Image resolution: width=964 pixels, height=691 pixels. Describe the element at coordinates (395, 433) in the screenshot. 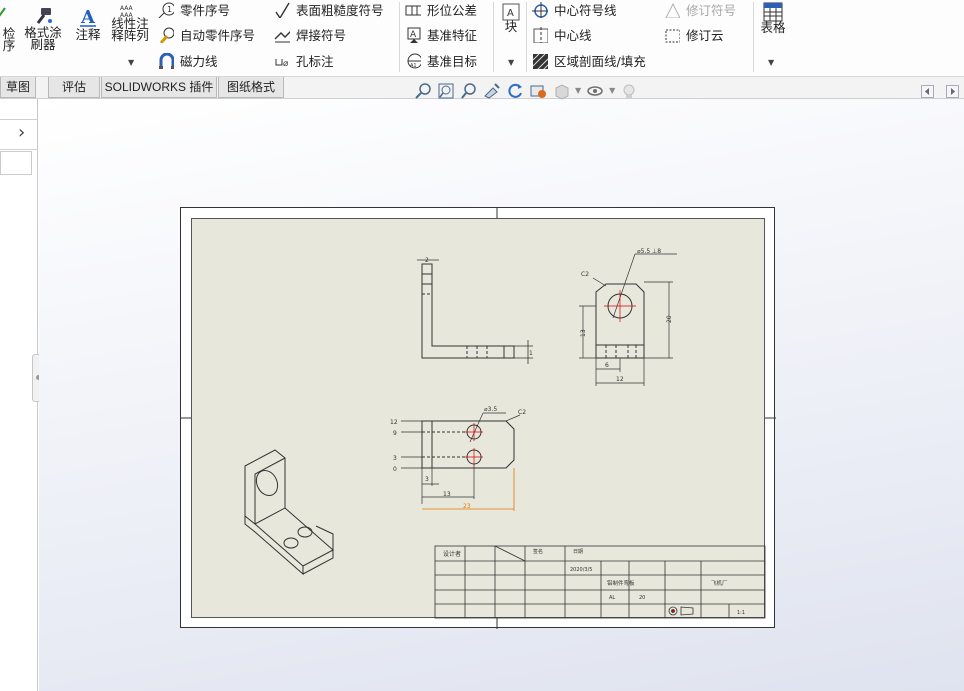

I see `front-dim-9: 9` at that location.